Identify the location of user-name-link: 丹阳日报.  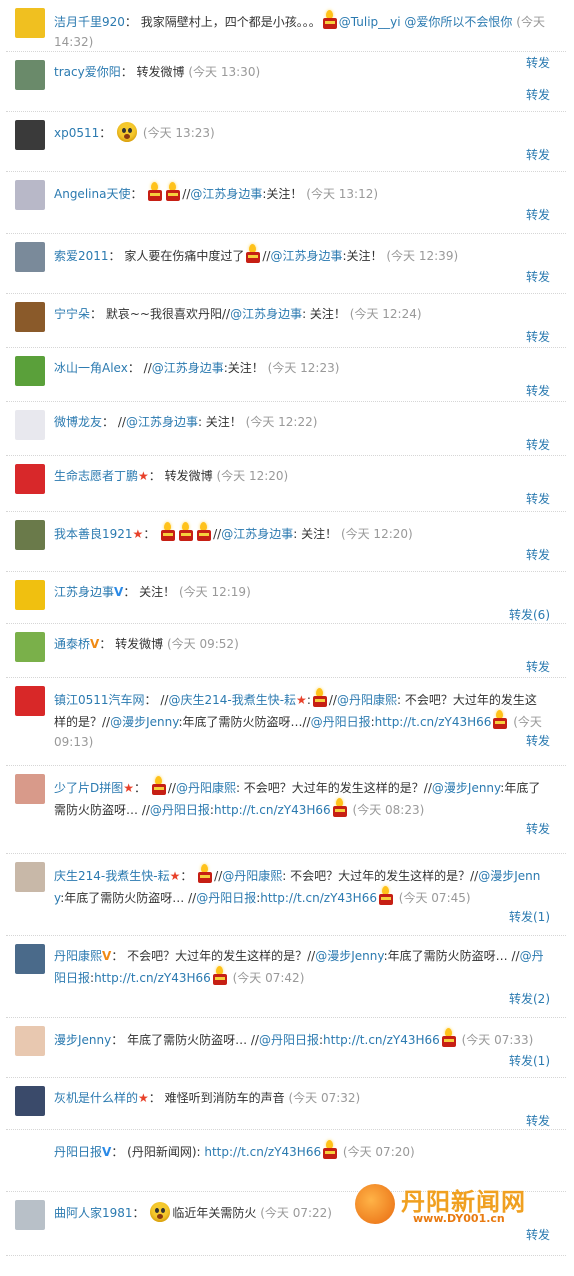
(78, 1152).